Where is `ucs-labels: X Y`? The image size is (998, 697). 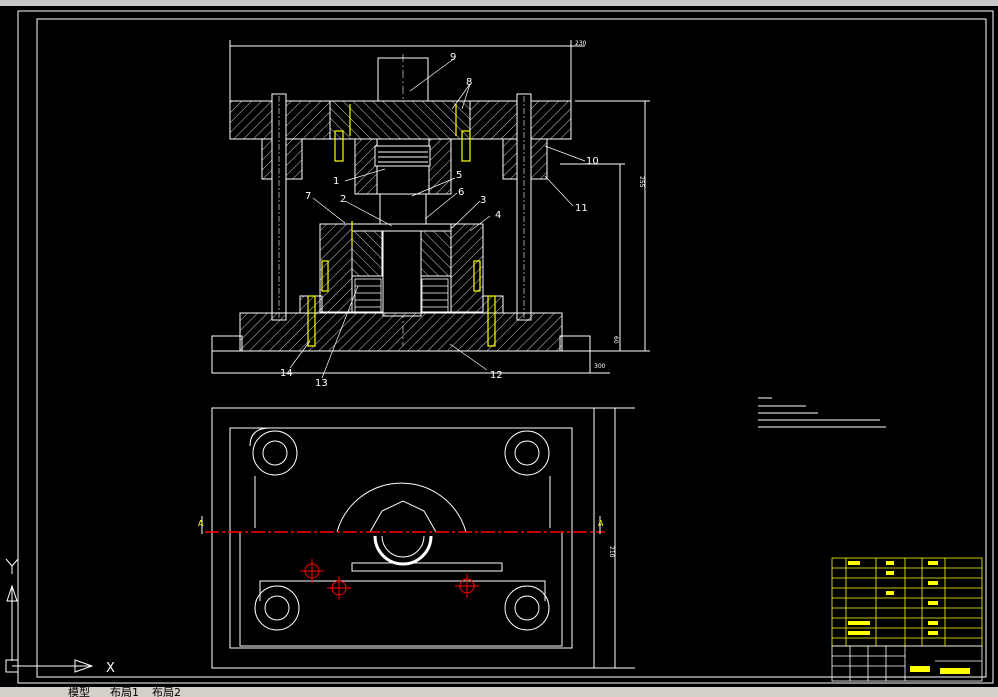 ucs-labels: X Y is located at coordinates (110, 668).